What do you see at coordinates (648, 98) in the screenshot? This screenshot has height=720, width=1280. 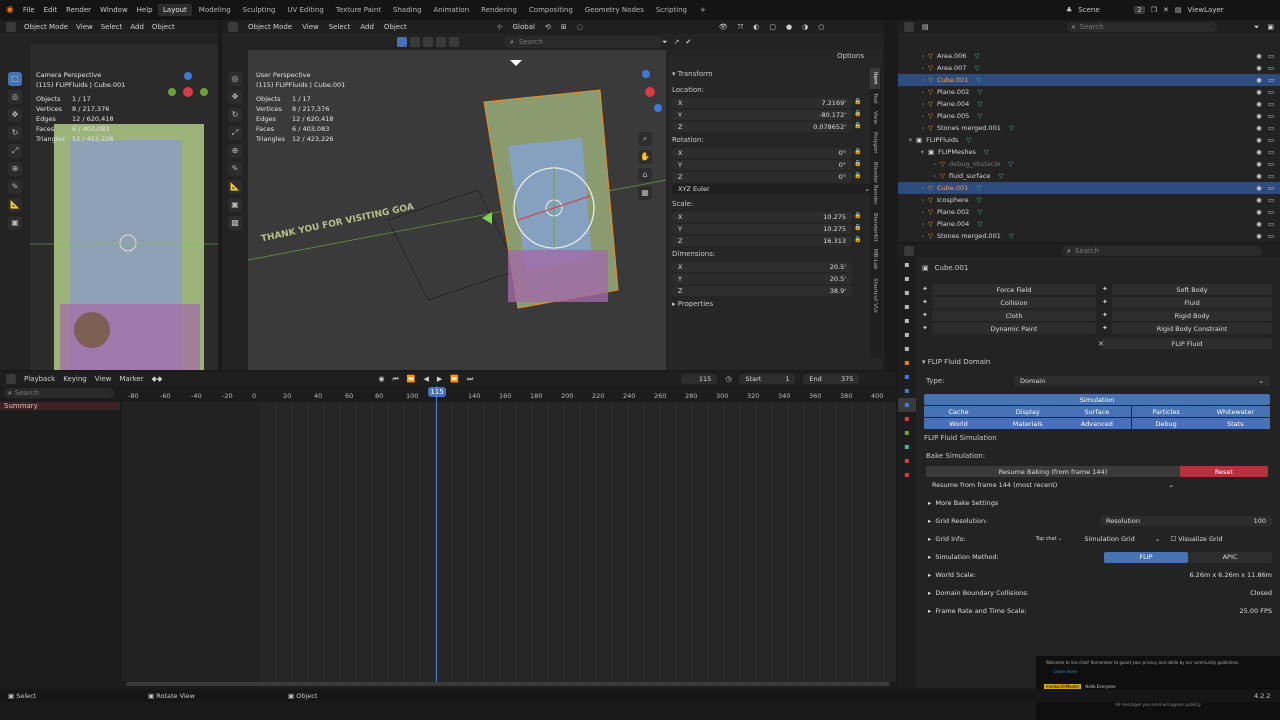 I see `nav-gizmo` at bounding box center [648, 98].